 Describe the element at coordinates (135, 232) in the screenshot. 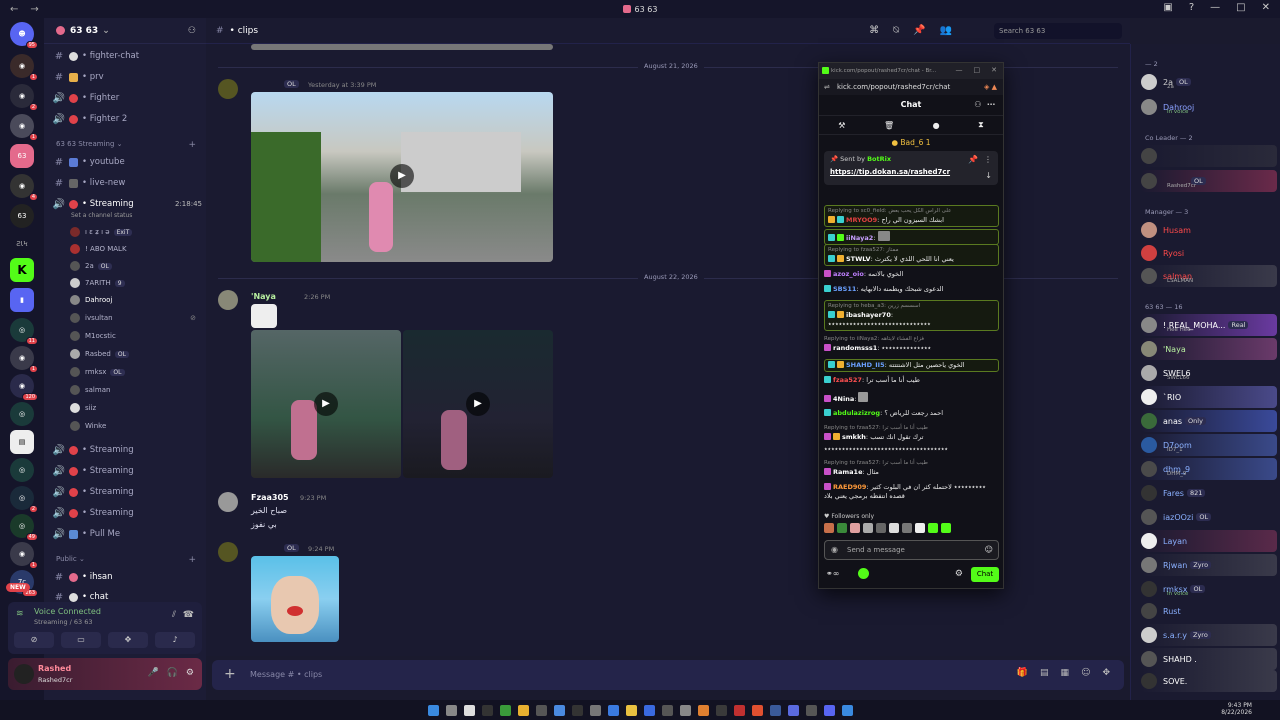

I see `voice-user: ı ɛ ʑ ı ə ExiT` at that location.